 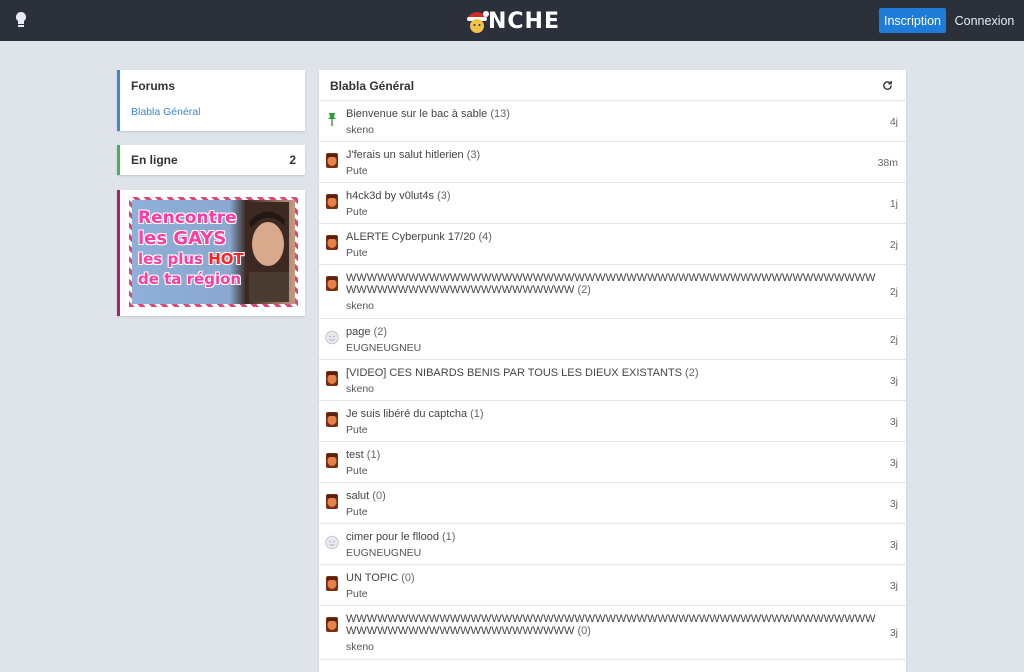 I want to click on site-logo: NCHE, so click(x=512, y=21).